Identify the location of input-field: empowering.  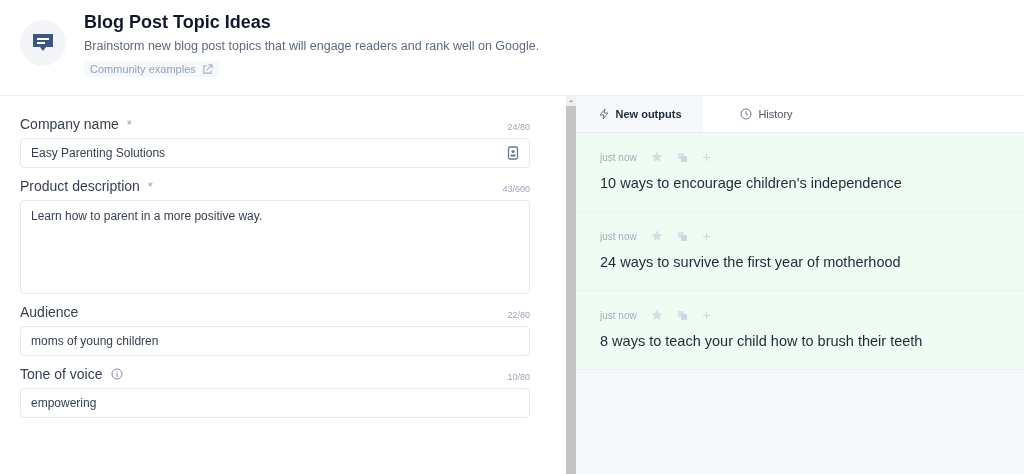
(275, 403).